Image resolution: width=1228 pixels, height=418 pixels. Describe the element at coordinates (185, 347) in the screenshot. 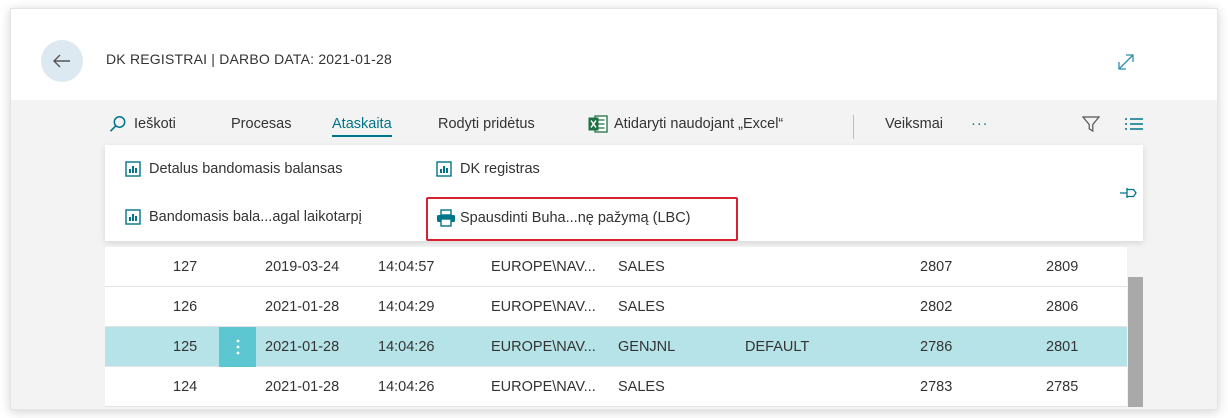

I see `entry-no: 125` at that location.